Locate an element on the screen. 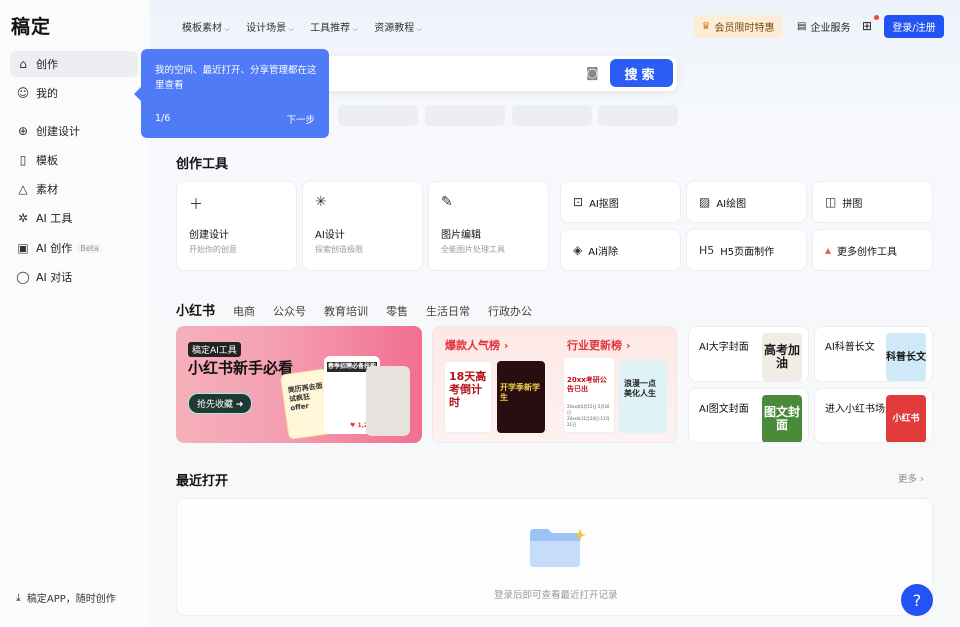  image-ai-icon: ▣ is located at coordinates (23, 248).